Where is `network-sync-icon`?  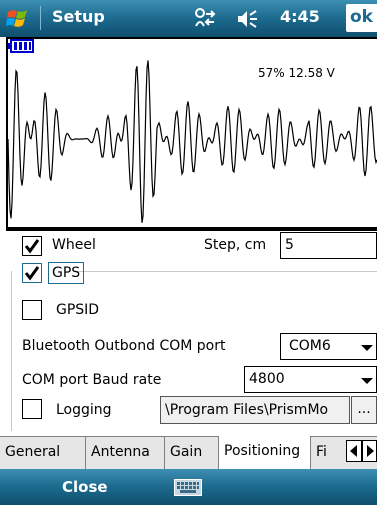 network-sync-icon is located at coordinates (205, 18).